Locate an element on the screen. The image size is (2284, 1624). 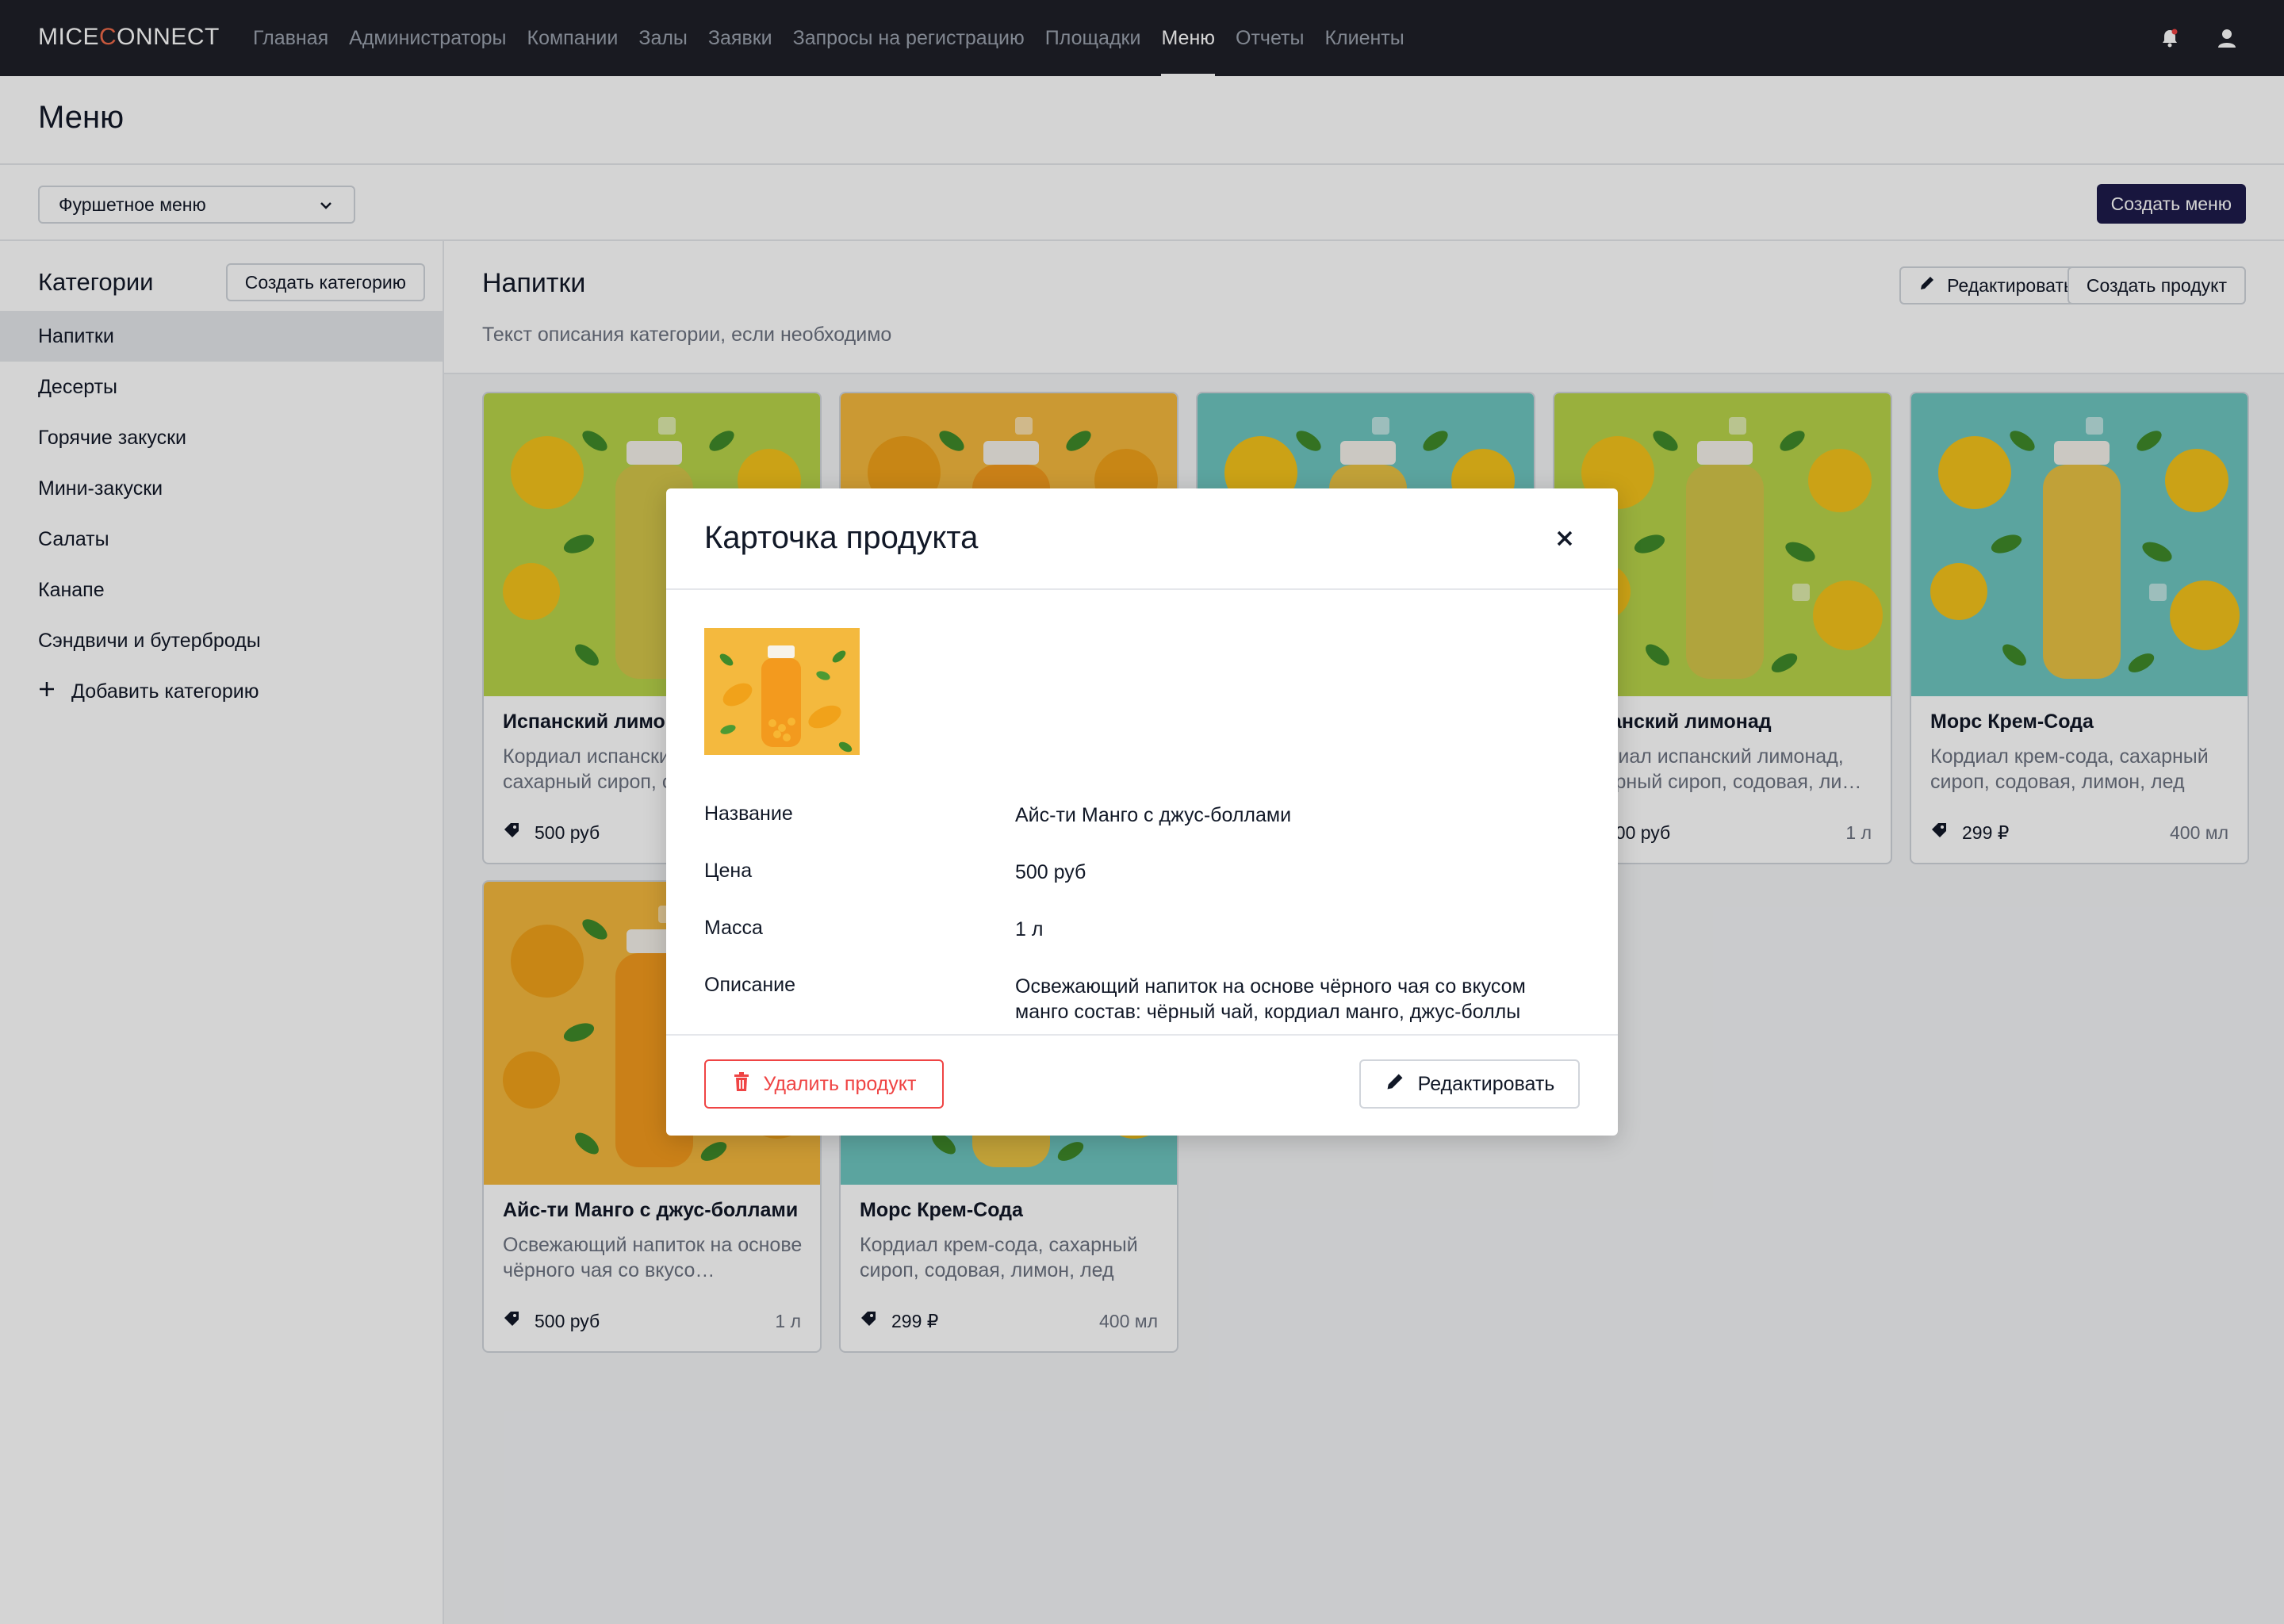
delete-product-button: Удалить продукт is located at coordinates (824, 1084).